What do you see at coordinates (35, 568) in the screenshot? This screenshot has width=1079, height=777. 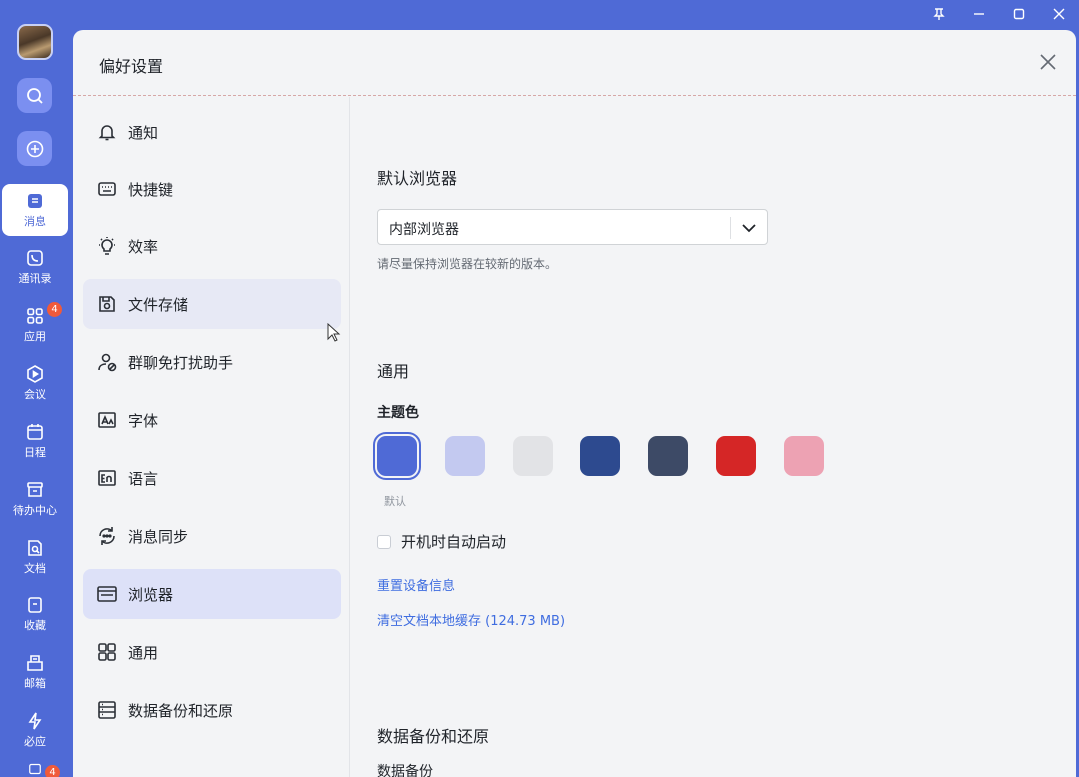 I see `rail-item-label: 文档` at bounding box center [35, 568].